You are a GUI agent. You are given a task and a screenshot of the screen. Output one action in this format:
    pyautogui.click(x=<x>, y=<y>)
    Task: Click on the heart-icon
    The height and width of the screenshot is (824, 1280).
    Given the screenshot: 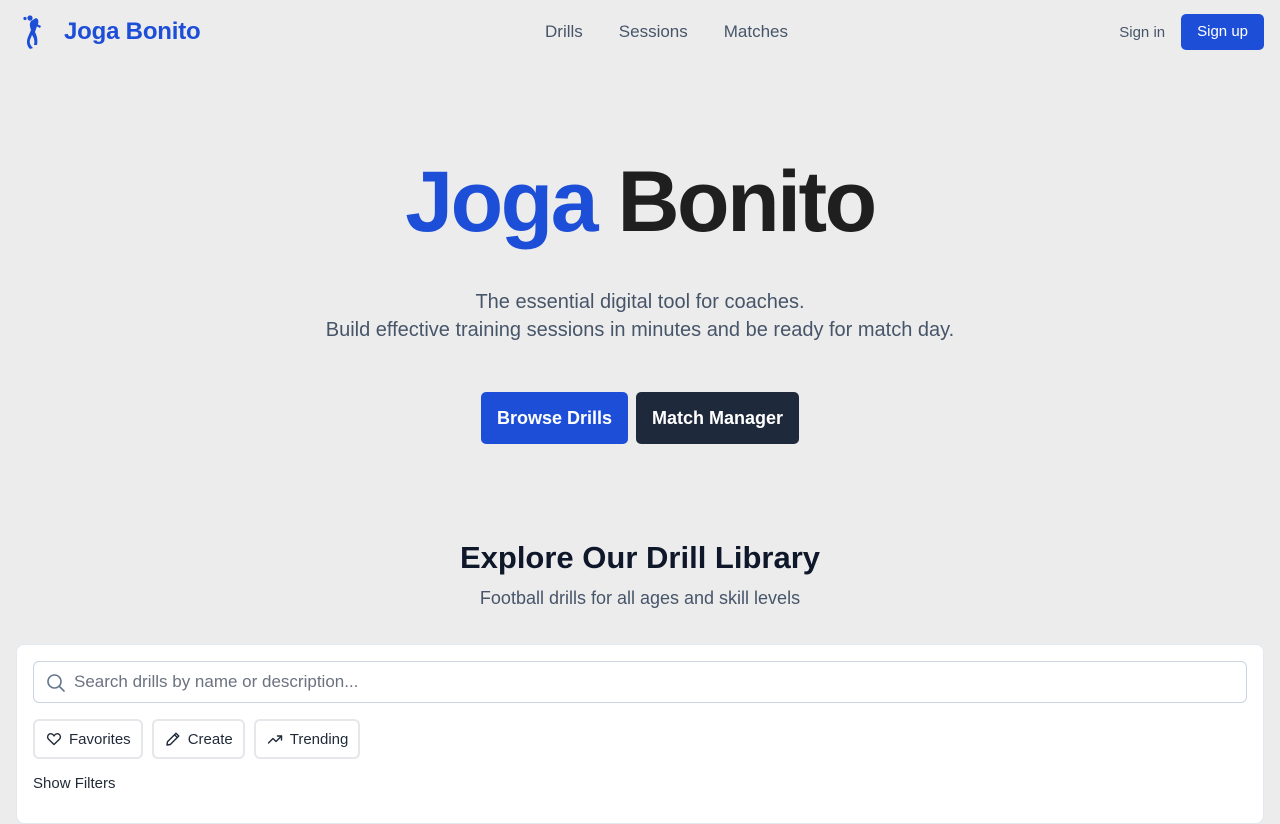 What is the action you would take?
    pyautogui.click(x=54, y=739)
    